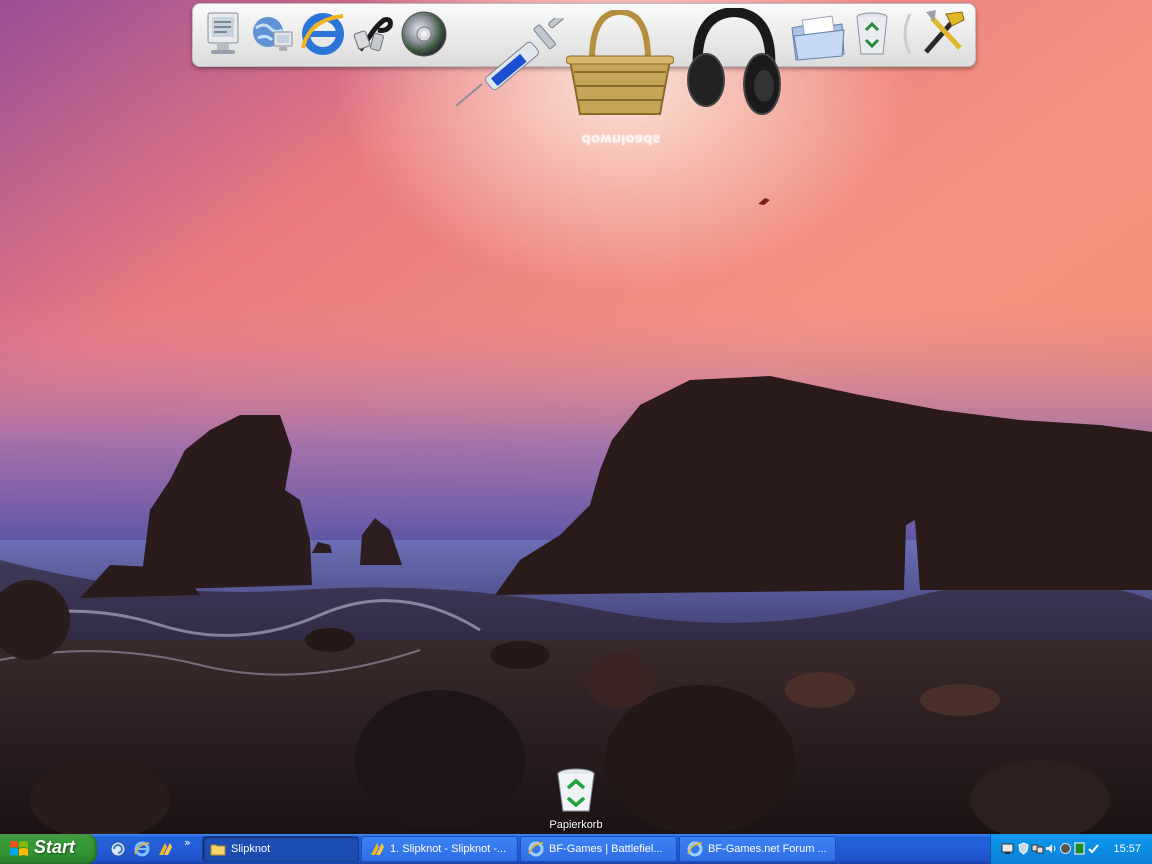 This screenshot has height=864, width=1152. I want to click on start-label: Start, so click(55, 847).